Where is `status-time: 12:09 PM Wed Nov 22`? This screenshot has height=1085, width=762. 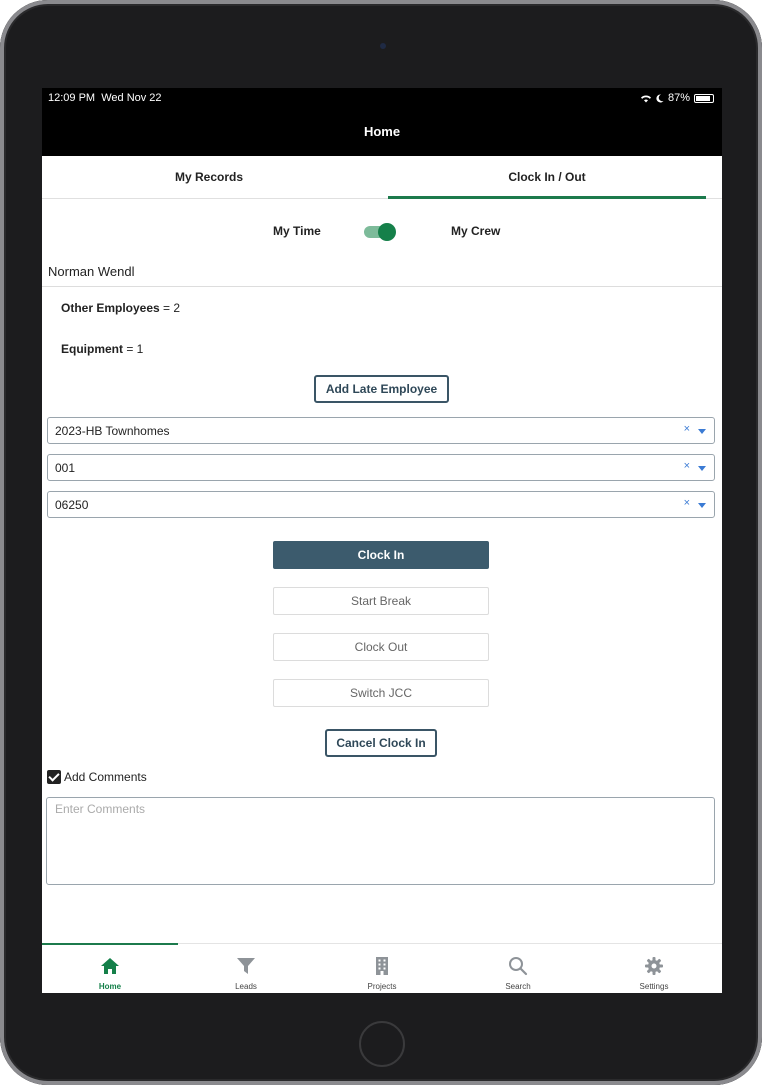
status-time: 12:09 PM Wed Nov 22 is located at coordinates (105, 98).